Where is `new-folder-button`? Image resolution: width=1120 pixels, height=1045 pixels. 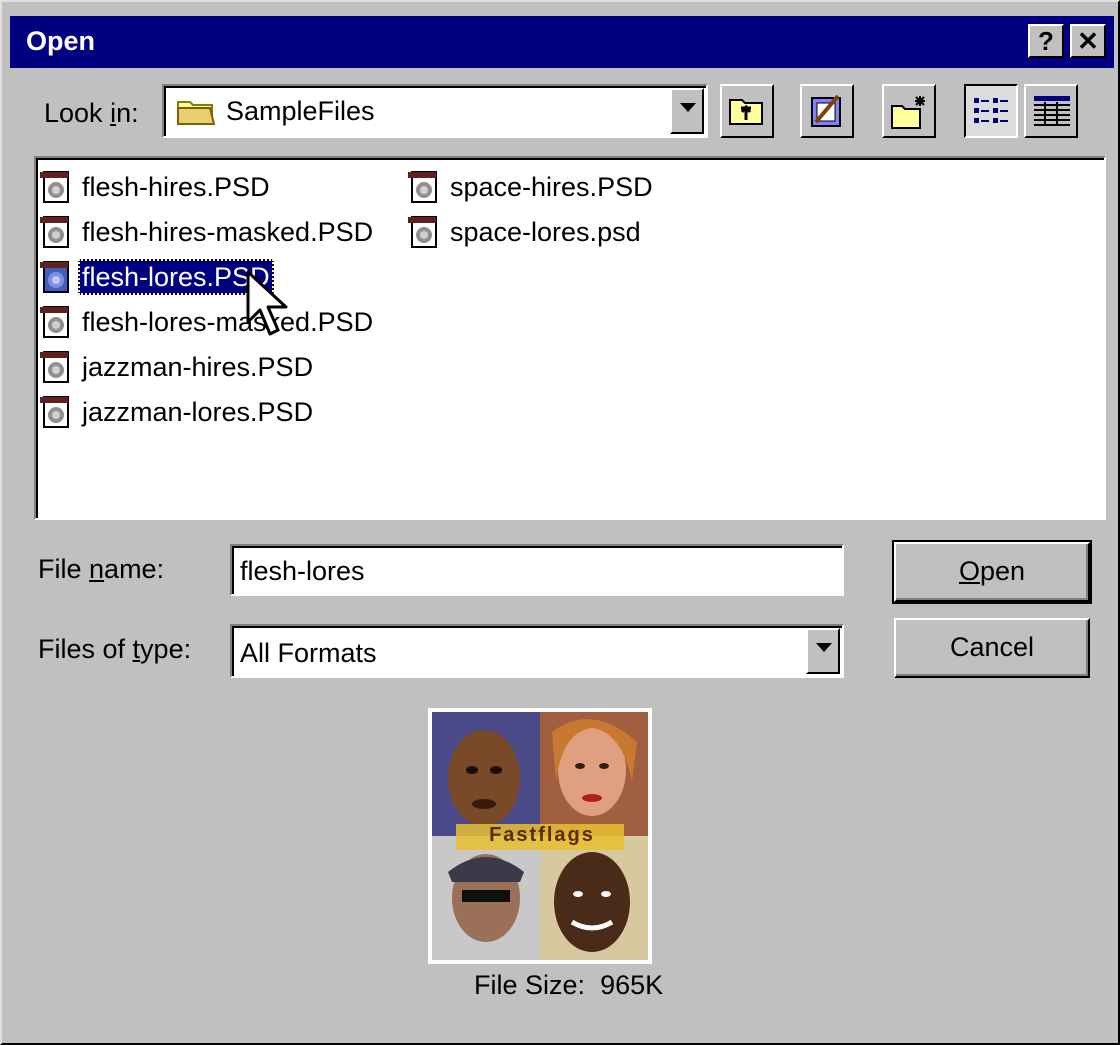 new-folder-button is located at coordinates (909, 111).